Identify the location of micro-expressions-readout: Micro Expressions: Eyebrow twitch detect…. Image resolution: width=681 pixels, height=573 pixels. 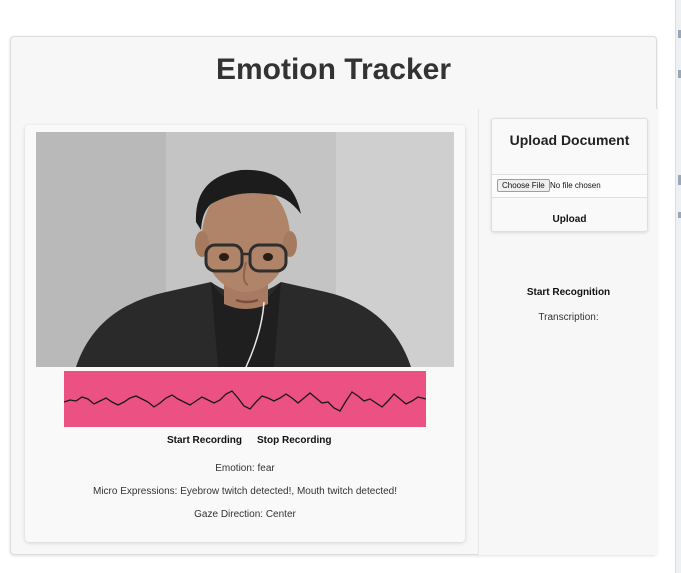
(245, 491).